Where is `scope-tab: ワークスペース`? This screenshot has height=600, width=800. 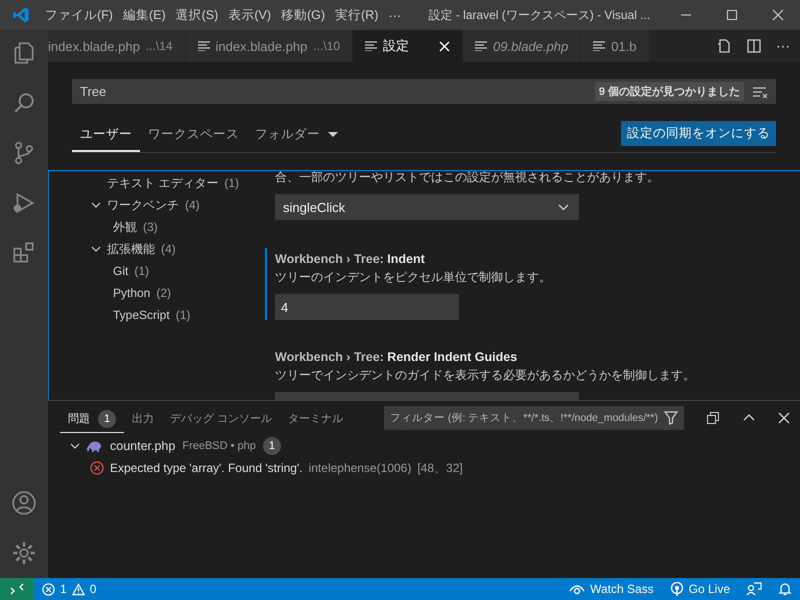
scope-tab: ワークスペース is located at coordinates (193, 139).